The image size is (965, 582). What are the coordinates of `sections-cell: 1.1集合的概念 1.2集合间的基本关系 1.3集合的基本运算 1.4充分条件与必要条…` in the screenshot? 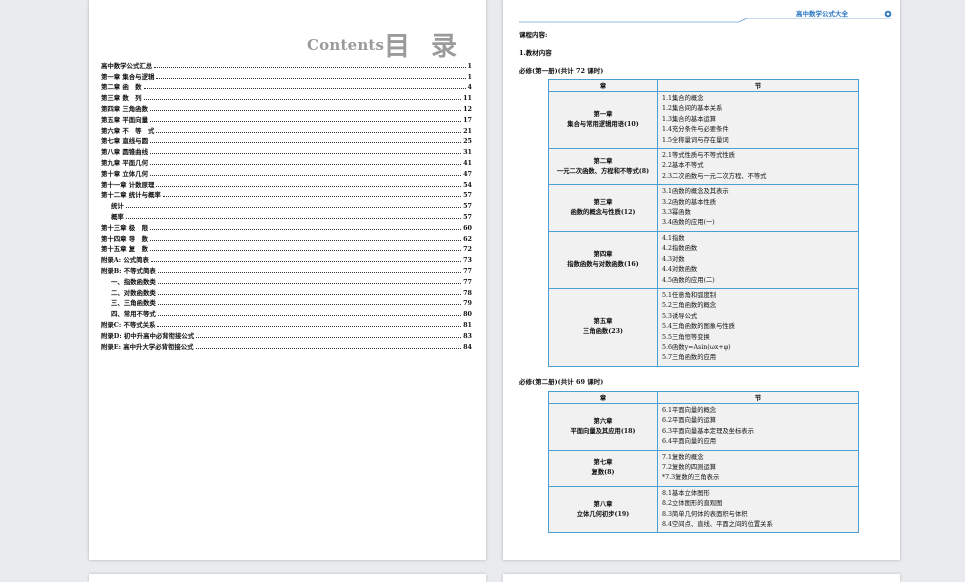 It's located at (758, 120).